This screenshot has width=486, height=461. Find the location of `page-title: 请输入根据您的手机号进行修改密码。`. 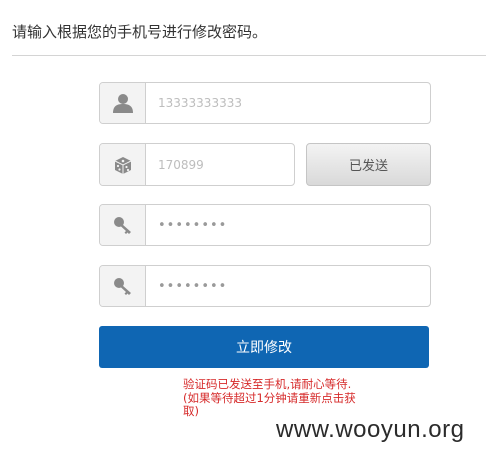

page-title: 请输入根据您的手机号进行修改密码。 is located at coordinates (140, 32).